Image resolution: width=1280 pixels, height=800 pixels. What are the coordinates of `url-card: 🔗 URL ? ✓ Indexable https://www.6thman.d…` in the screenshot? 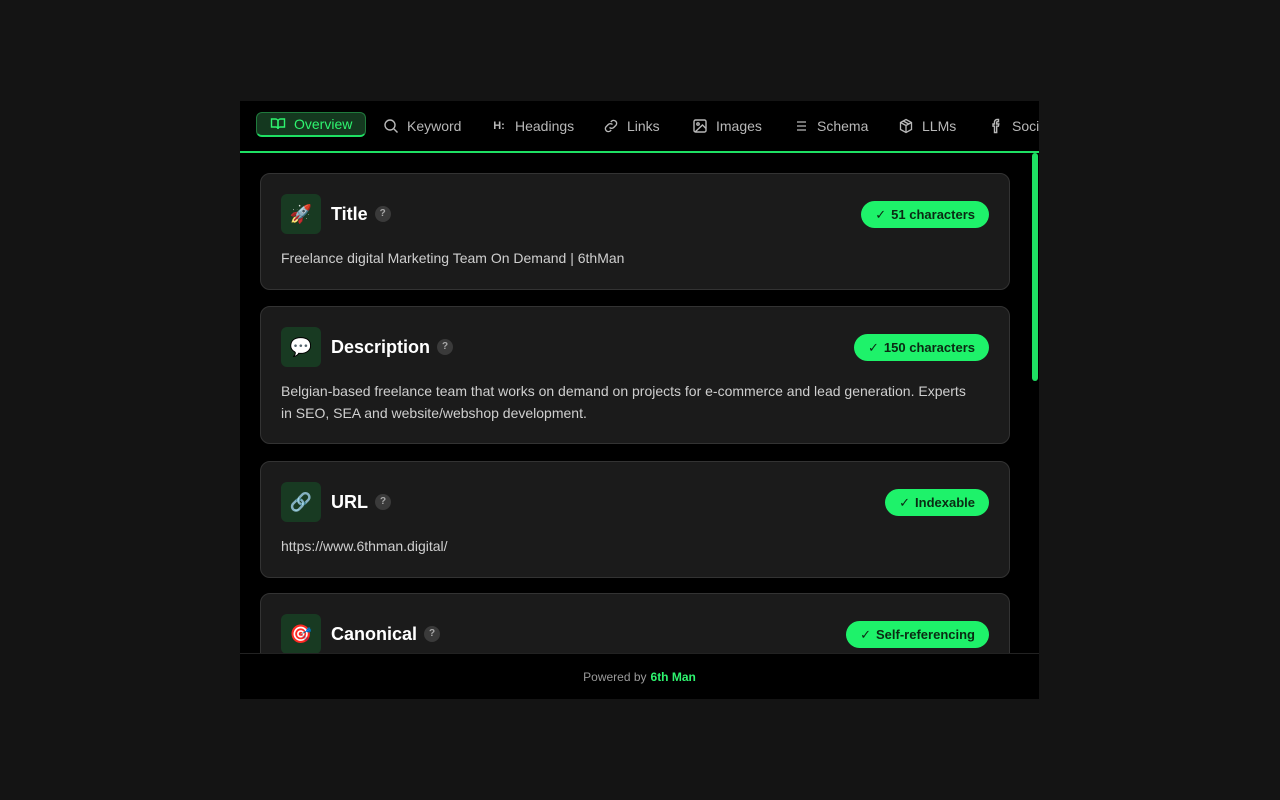 It's located at (635, 519).